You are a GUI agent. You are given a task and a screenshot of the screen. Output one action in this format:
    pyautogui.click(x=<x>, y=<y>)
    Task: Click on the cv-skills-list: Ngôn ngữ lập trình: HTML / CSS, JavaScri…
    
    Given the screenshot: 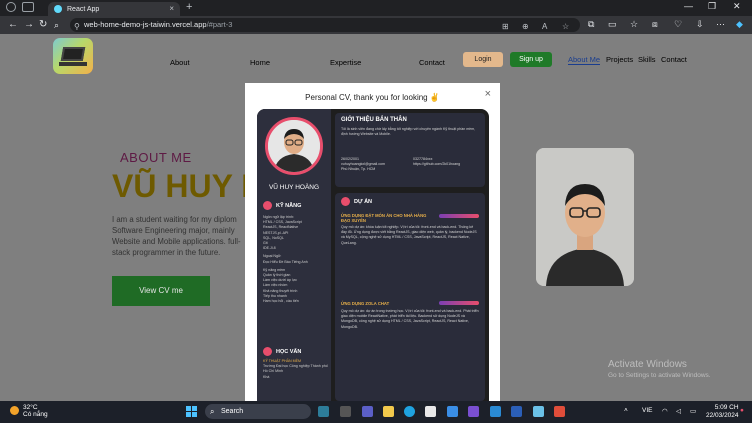 What is the action you would take?
    pyautogui.click(x=285, y=259)
    